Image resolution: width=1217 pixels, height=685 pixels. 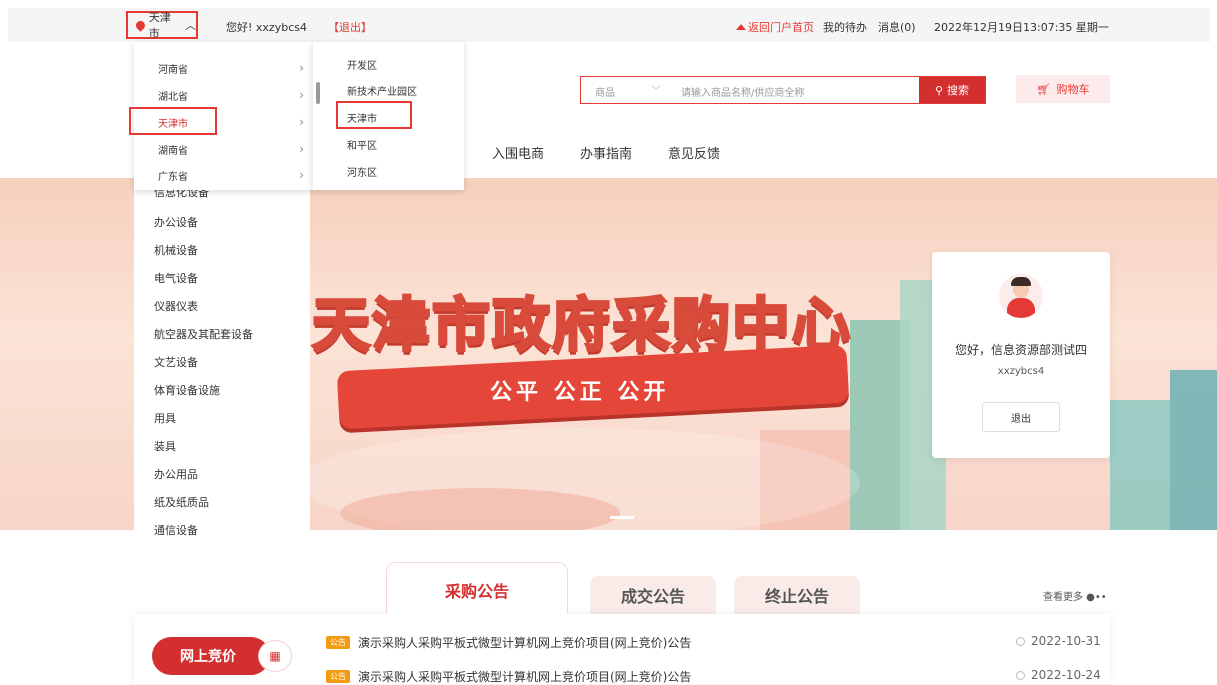 What do you see at coordinates (176, 278) in the screenshot?
I see `category-item: 电气设备` at bounding box center [176, 278].